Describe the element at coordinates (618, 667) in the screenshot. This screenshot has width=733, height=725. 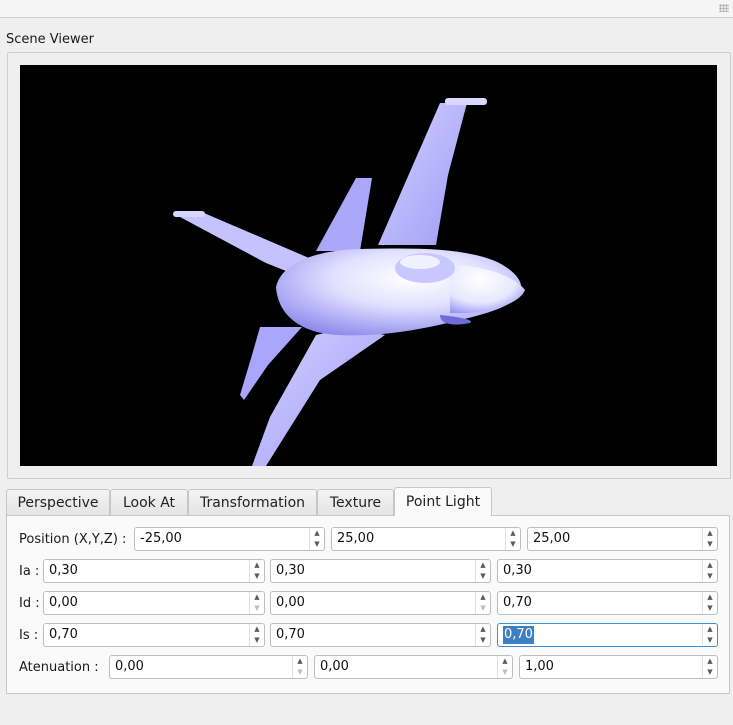
I see `atenuation-quadratic-spinbox: 1,00 ▲ ▼` at that location.